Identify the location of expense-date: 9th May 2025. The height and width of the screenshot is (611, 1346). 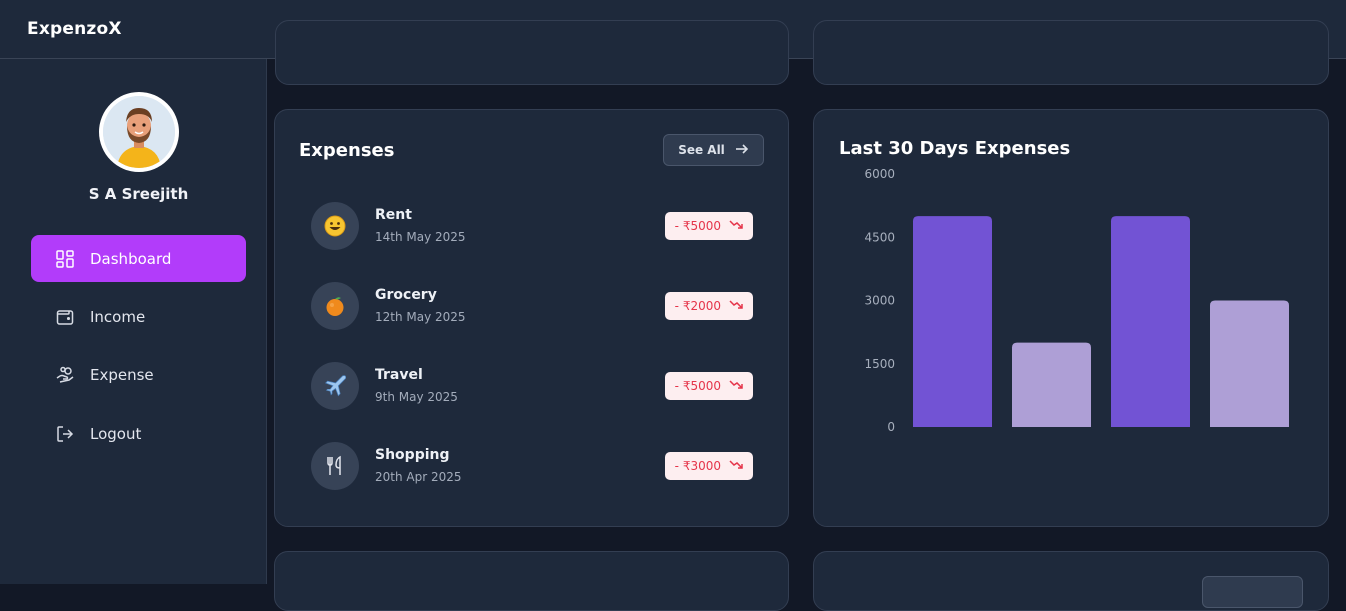
(416, 397).